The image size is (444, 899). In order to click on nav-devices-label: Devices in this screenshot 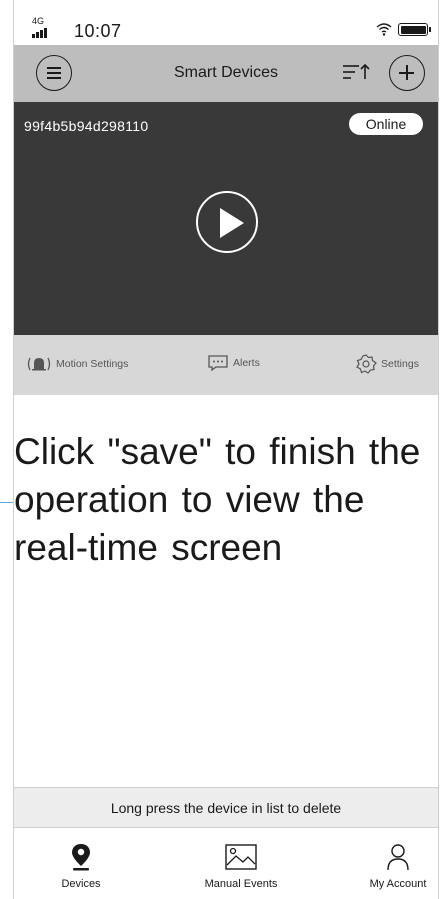, I will do `click(81, 884)`.